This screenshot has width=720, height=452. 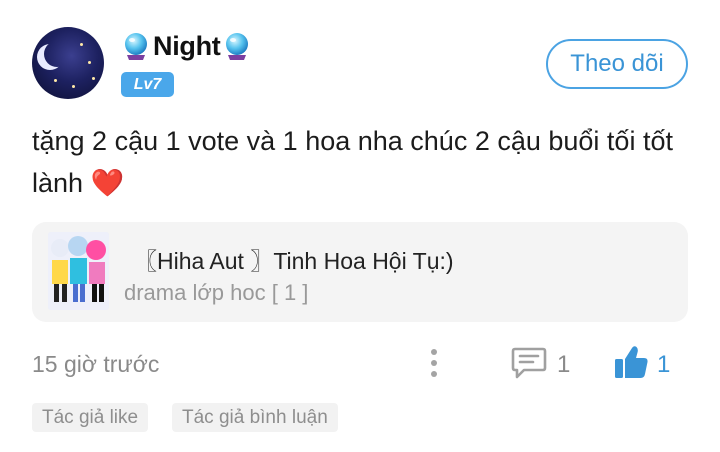 I want to click on author-name: Night, so click(x=187, y=45).